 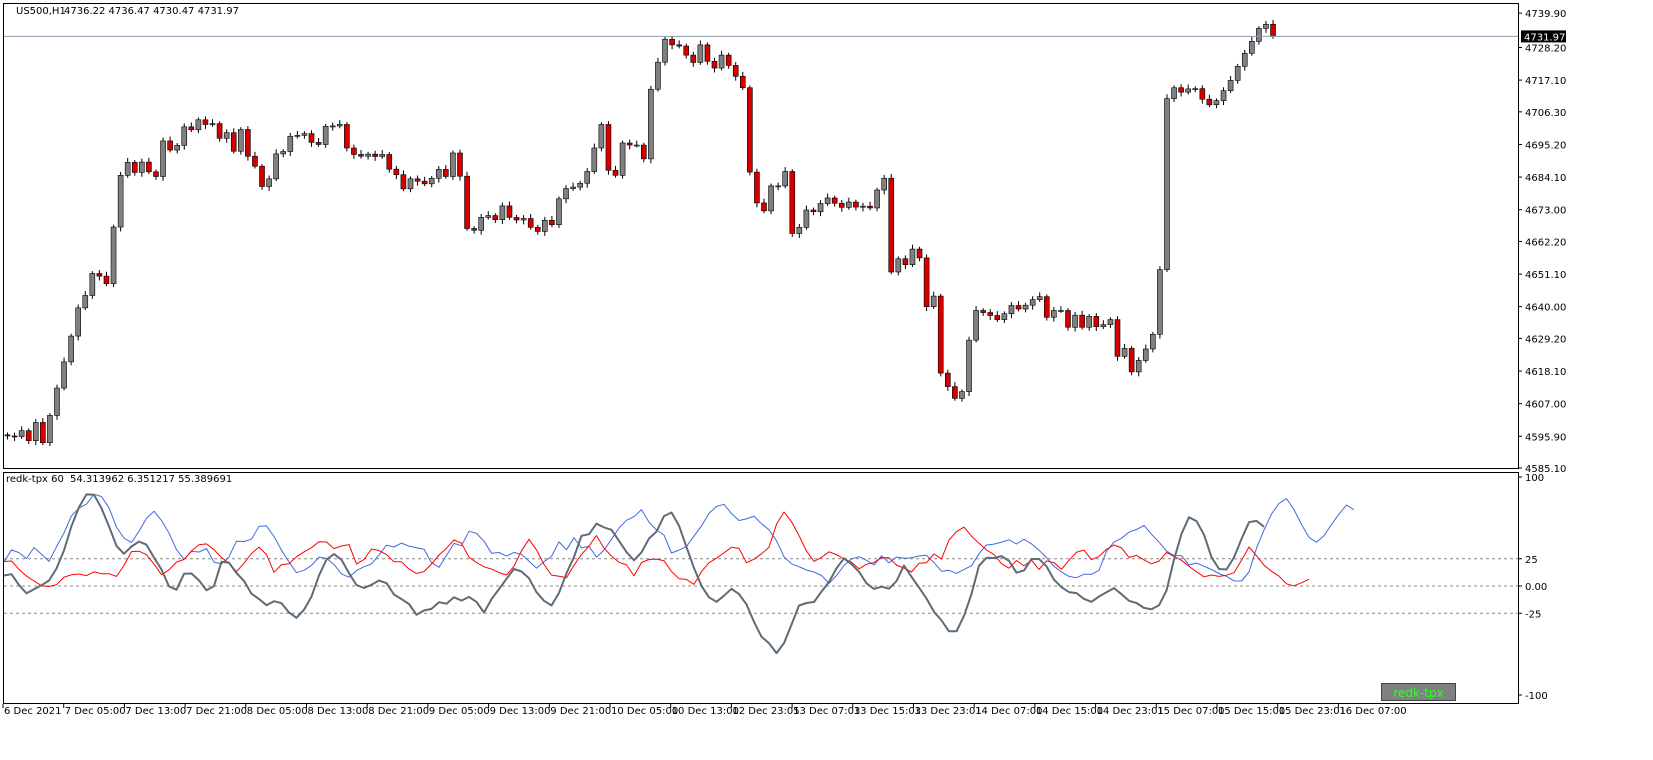 What do you see at coordinates (1545, 437) in the screenshot?
I see `price-tick-label: 4595.90` at bounding box center [1545, 437].